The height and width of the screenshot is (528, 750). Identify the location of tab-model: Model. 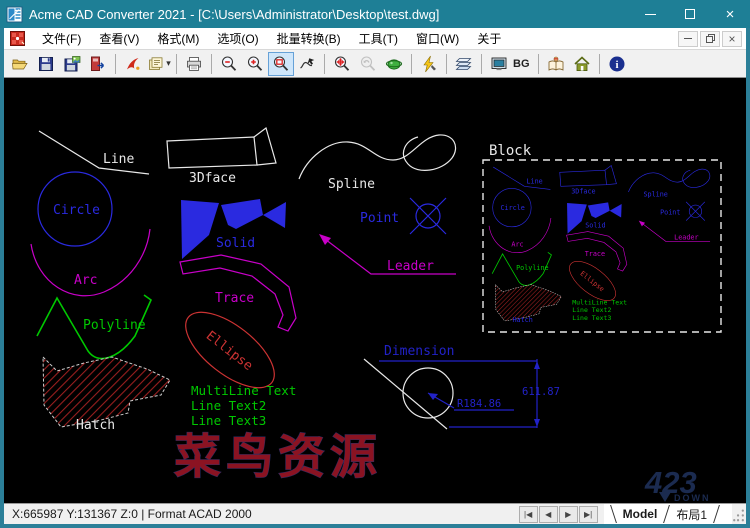
(640, 514).